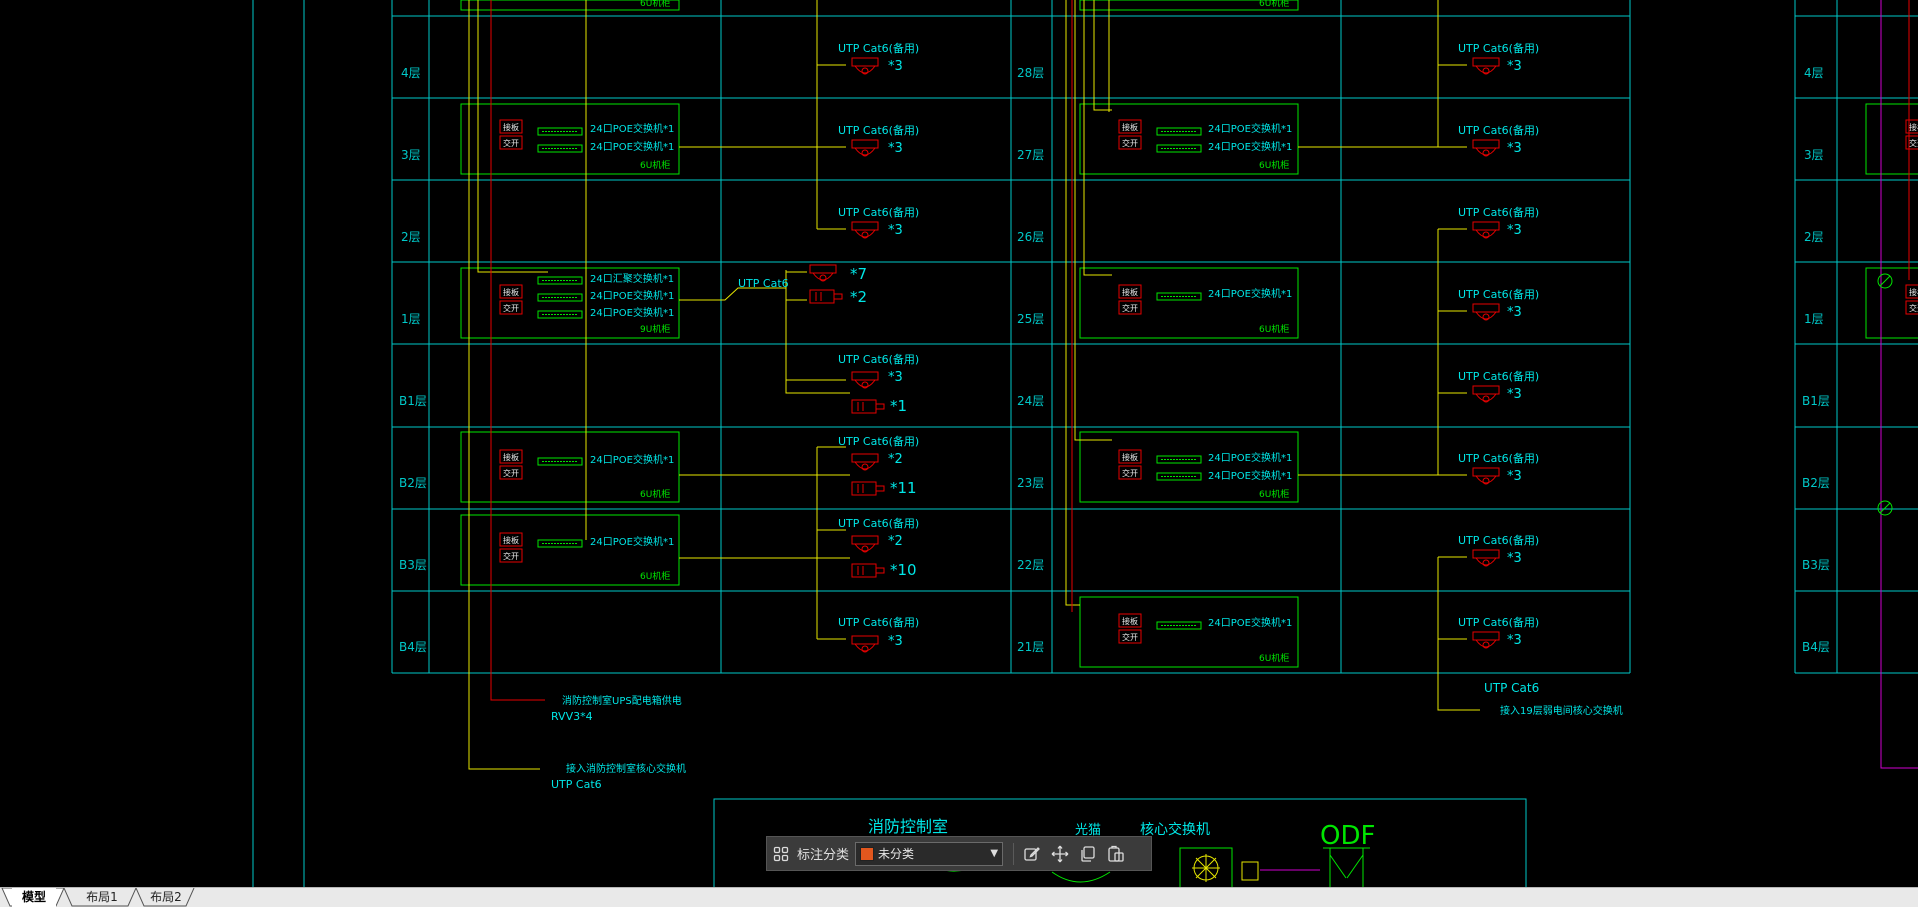 The width and height of the screenshot is (1918, 907). I want to click on floor-label: 21层, so click(1030, 647).